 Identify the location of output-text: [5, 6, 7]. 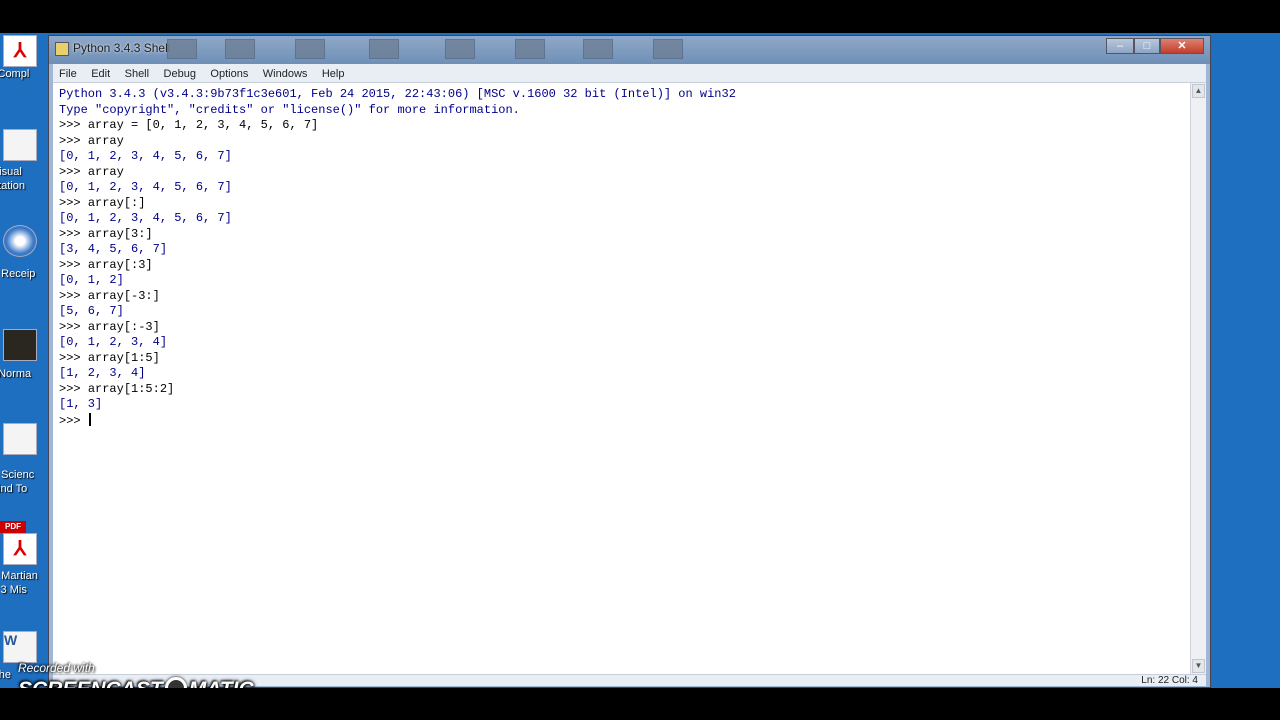
(91, 311).